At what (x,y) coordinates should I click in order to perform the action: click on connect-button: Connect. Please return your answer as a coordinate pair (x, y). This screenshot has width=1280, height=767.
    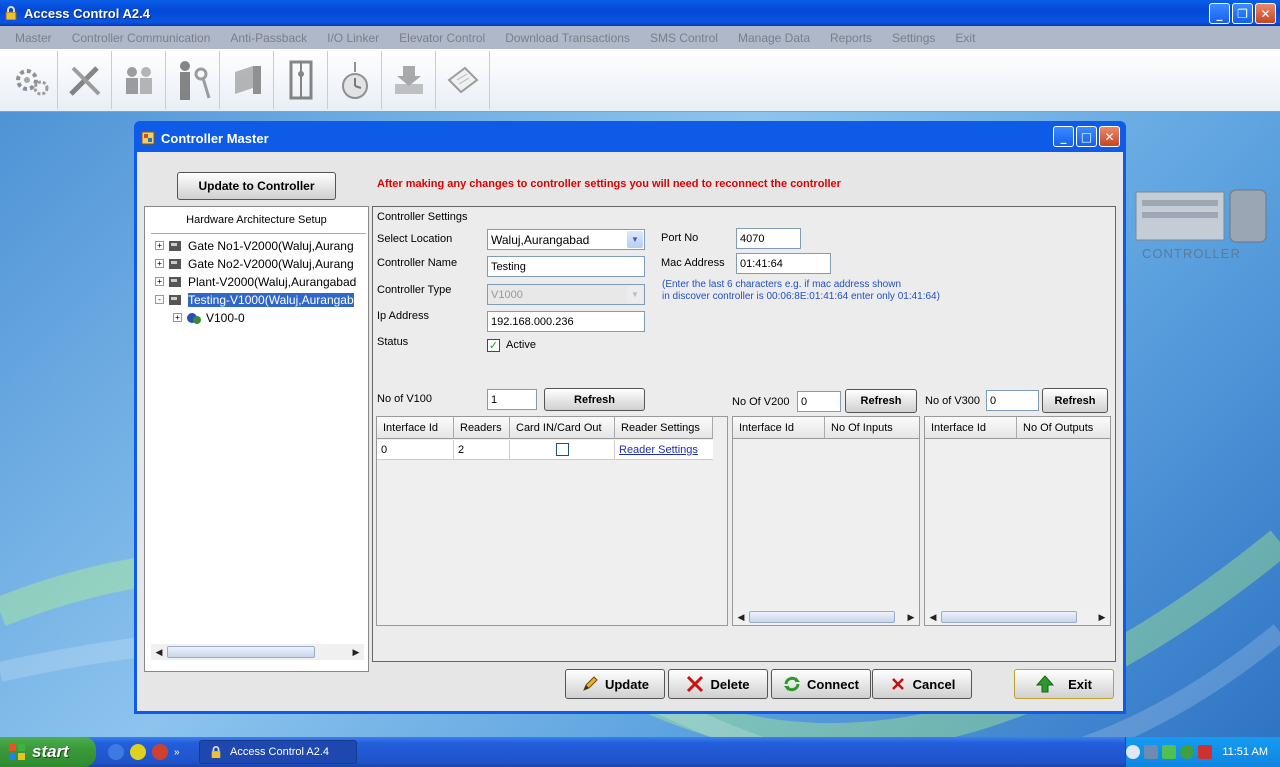
    Looking at the image, I should click on (821, 684).